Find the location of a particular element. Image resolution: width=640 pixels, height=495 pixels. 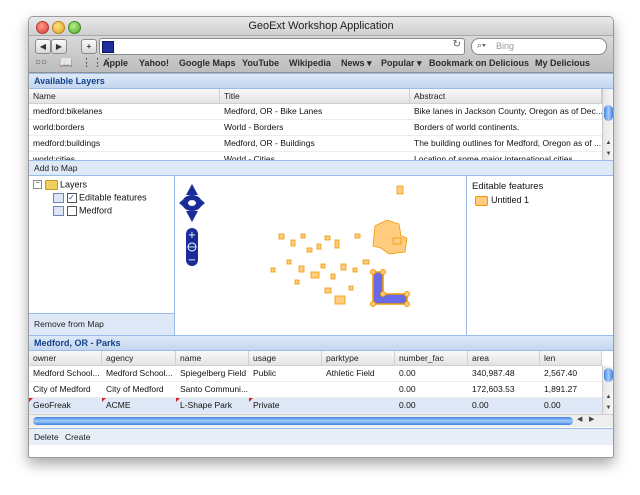

forward-icon: ▶ is located at coordinates (59, 46).